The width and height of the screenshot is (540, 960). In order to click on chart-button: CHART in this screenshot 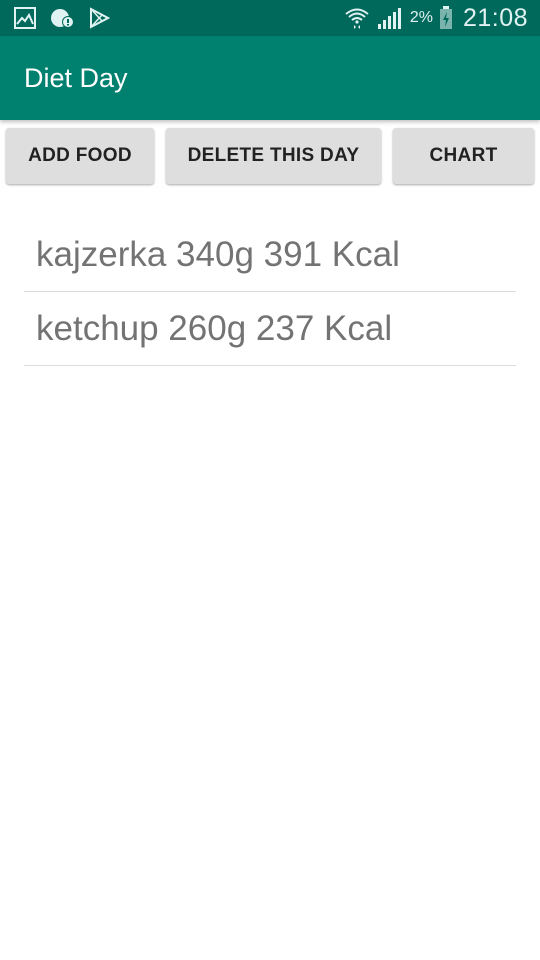, I will do `click(463, 156)`.